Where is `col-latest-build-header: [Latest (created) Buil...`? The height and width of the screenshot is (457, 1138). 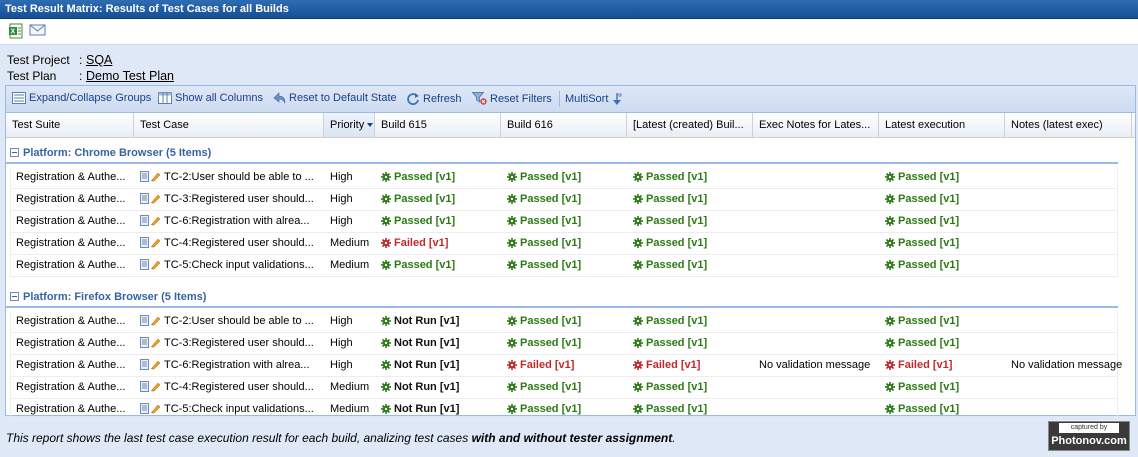
col-latest-build-header: [Latest (created) Buil... is located at coordinates (690, 125).